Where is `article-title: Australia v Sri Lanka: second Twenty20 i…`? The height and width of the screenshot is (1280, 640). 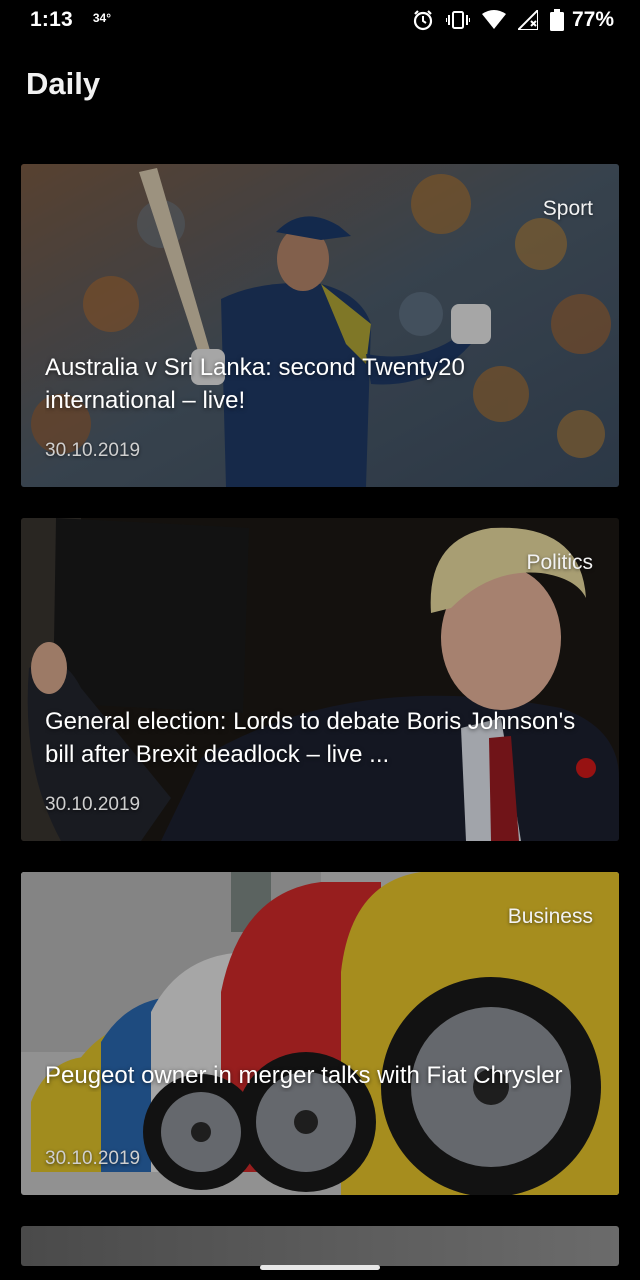 article-title: Australia v Sri Lanka: second Twenty20 i… is located at coordinates (255, 384).